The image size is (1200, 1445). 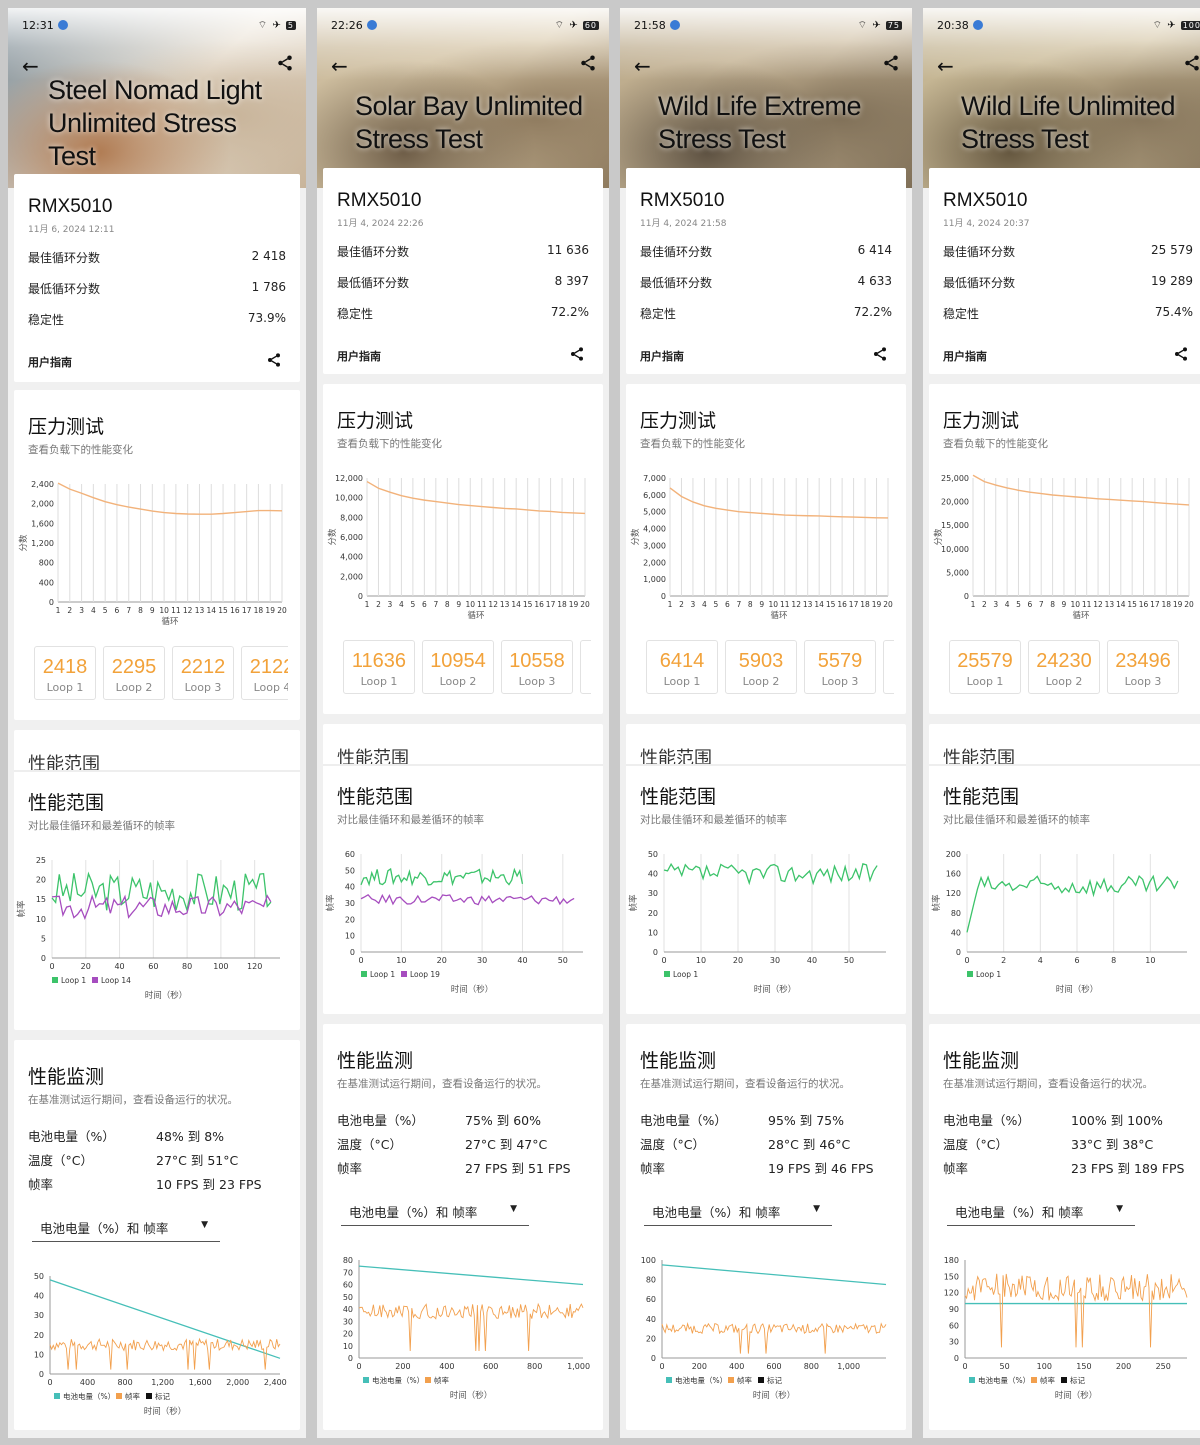 What do you see at coordinates (682, 681) in the screenshot?
I see `loop-label: Loop 1` at bounding box center [682, 681].